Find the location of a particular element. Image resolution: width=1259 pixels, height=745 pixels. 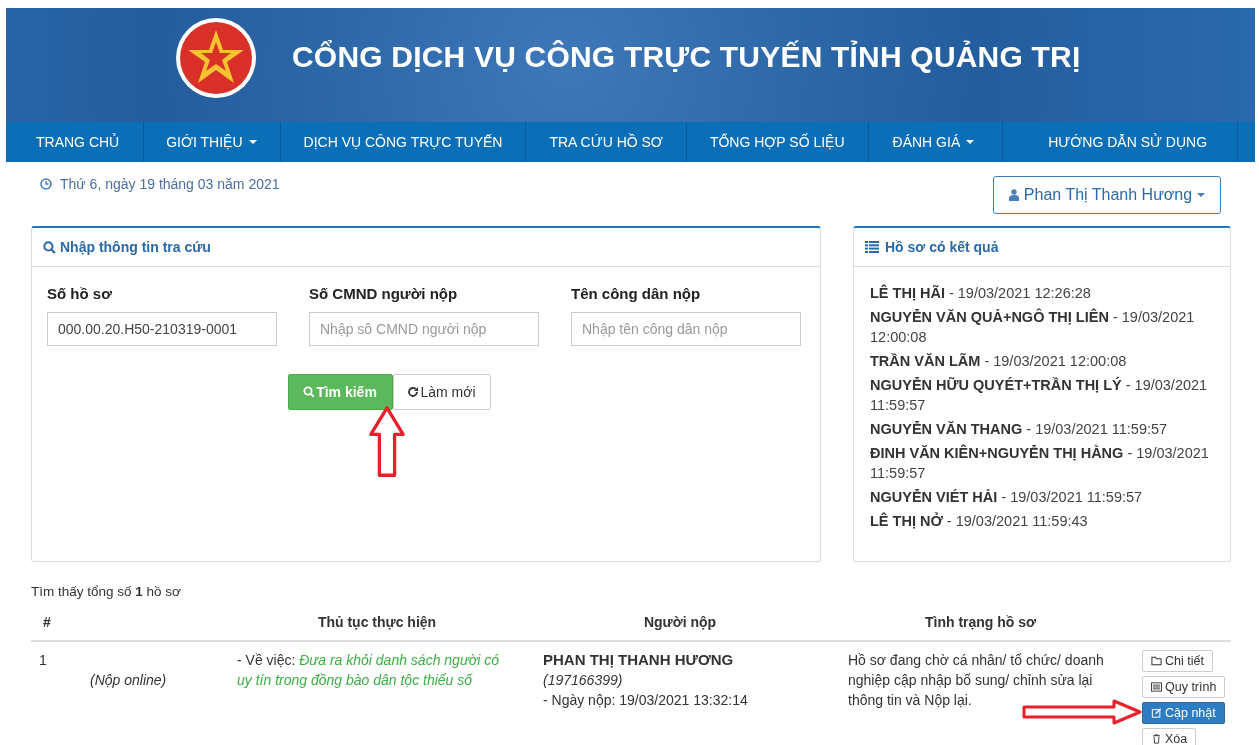

update-button: Cập nhật is located at coordinates (1183, 713).